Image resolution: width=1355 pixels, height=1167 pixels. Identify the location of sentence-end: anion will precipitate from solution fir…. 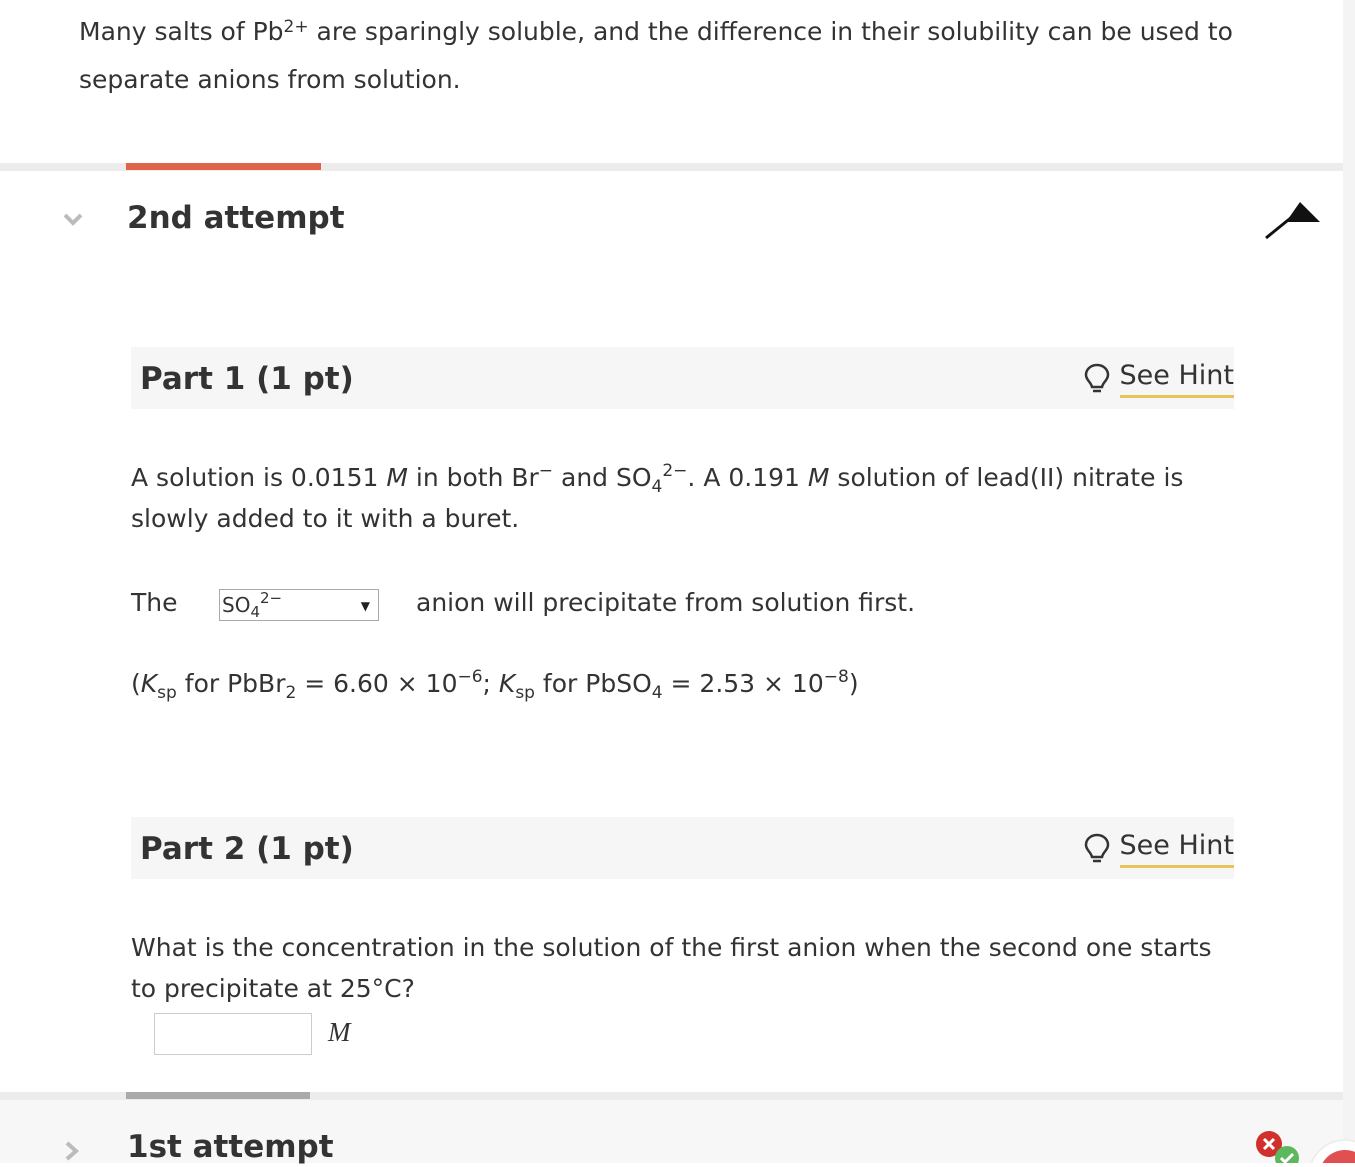
(666, 602).